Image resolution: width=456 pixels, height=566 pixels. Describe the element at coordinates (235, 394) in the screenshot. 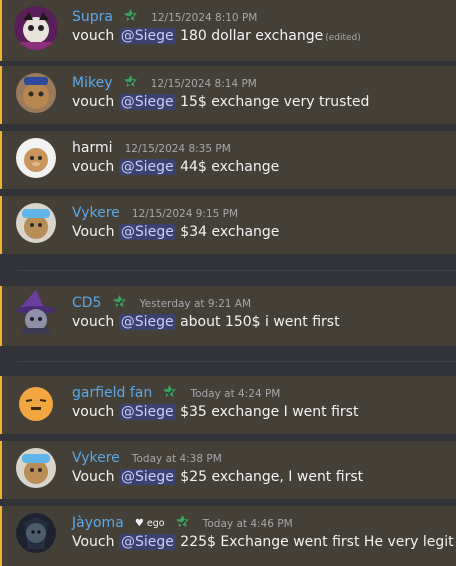

I see `timestamp: Today at 4:24 PM` at that location.